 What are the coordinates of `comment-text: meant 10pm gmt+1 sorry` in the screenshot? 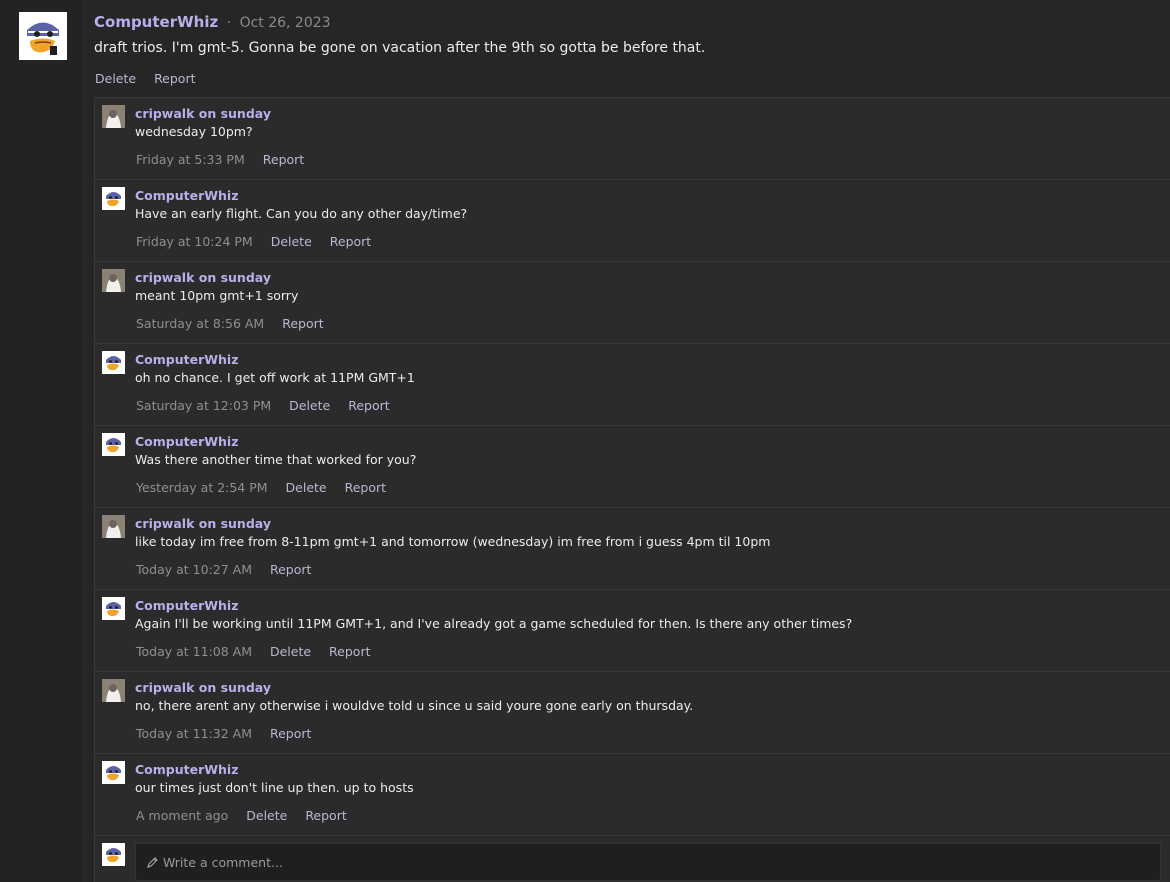 It's located at (217, 295).